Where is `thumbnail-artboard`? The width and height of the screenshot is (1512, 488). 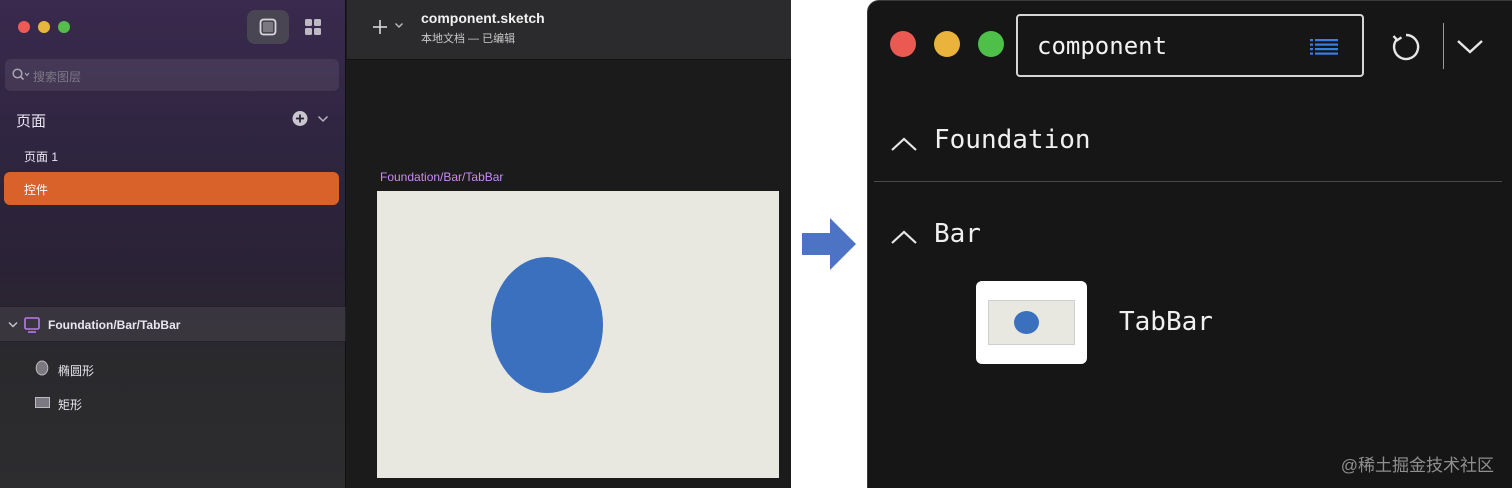
thumbnail-artboard is located at coordinates (1031, 322).